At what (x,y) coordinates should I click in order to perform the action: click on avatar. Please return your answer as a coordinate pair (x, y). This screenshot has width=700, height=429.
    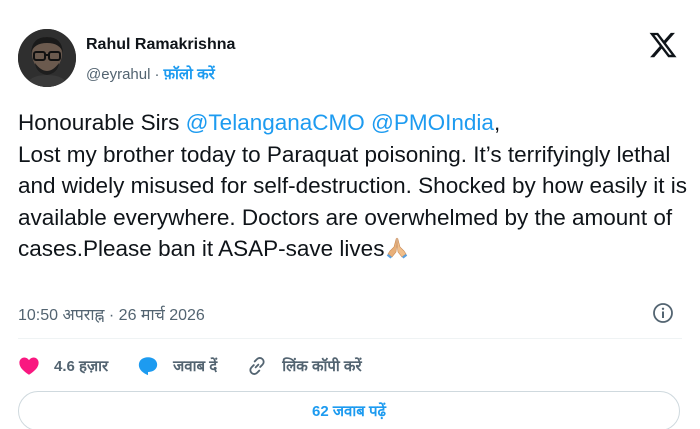
    Looking at the image, I should click on (47, 58).